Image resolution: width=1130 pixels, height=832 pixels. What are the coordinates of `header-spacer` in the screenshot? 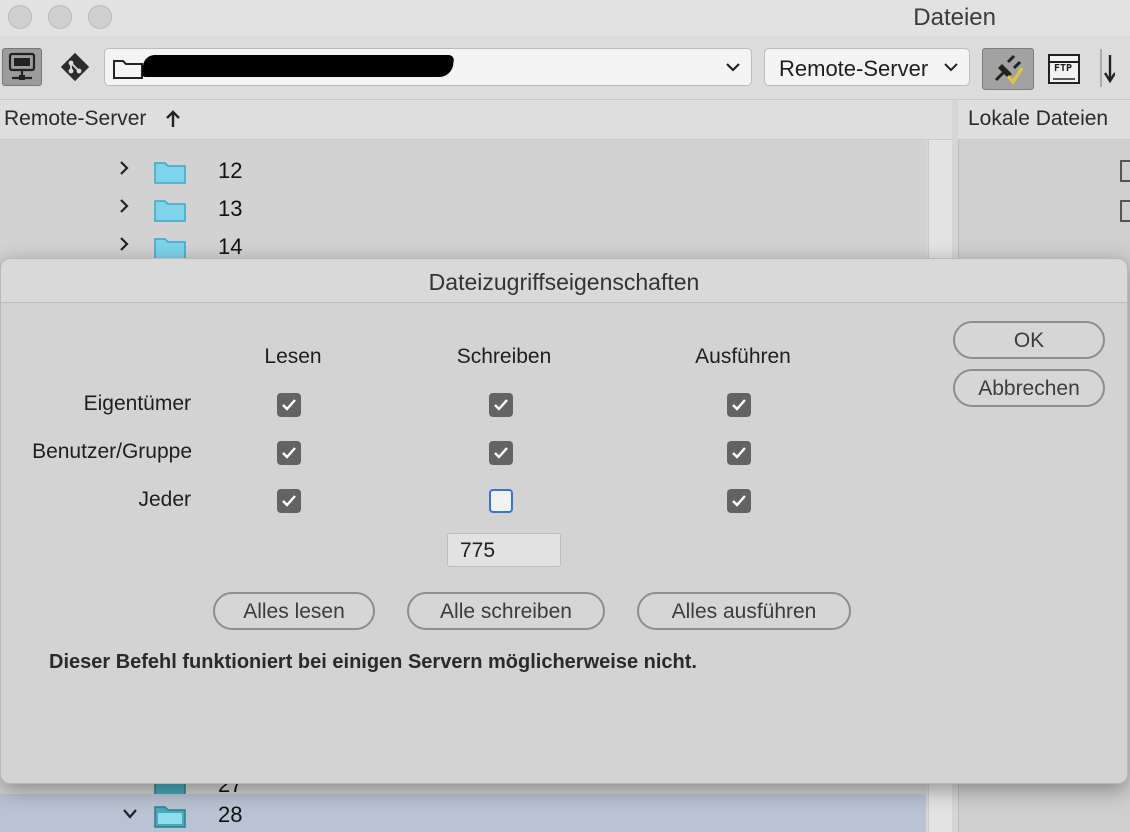 It's located at (940, 120).